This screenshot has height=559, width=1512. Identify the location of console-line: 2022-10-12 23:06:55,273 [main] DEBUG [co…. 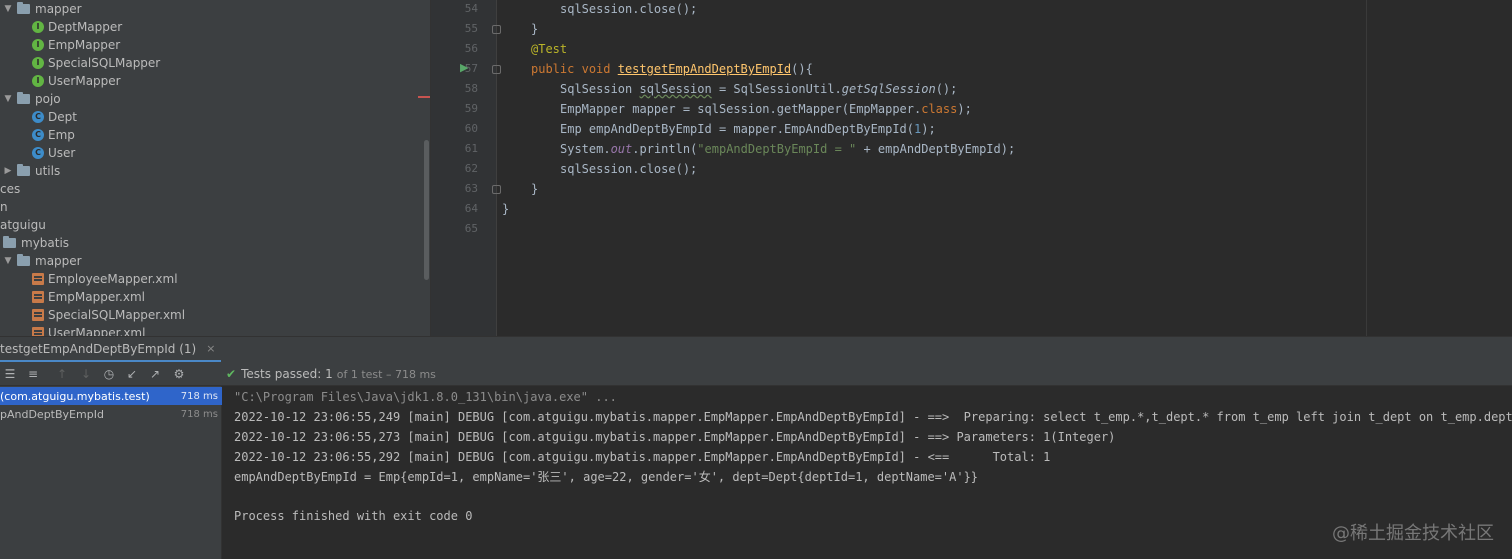
(675, 437).